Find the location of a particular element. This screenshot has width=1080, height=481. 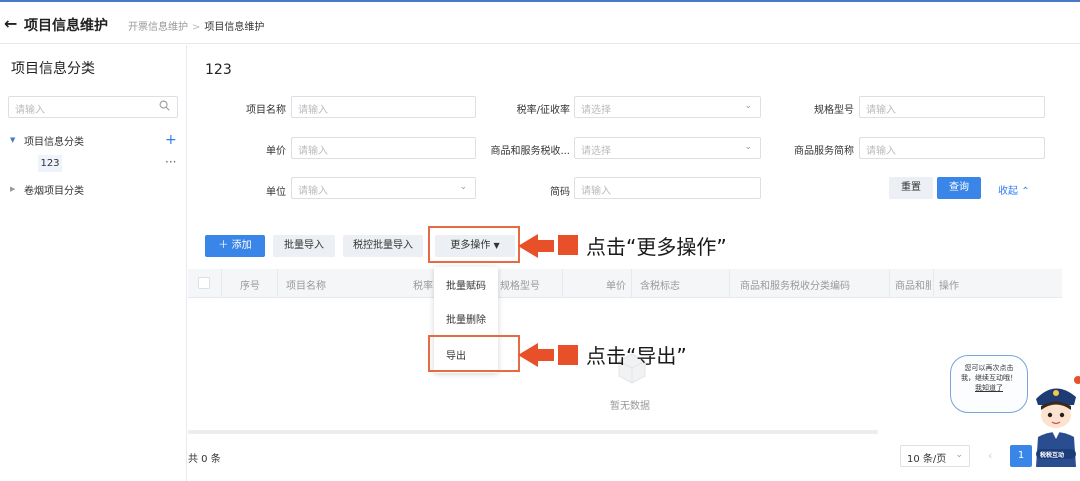

total-count: 共 0 条 is located at coordinates (204, 459).